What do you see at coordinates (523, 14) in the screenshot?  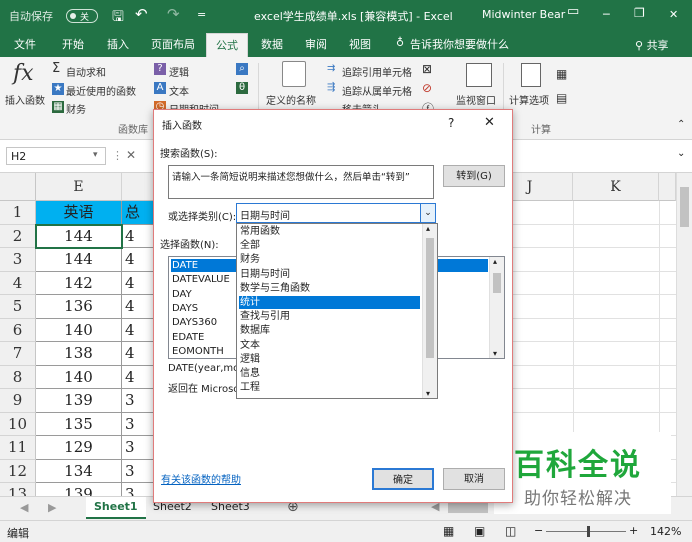 I see `user-name: Midwinter Bear` at bounding box center [523, 14].